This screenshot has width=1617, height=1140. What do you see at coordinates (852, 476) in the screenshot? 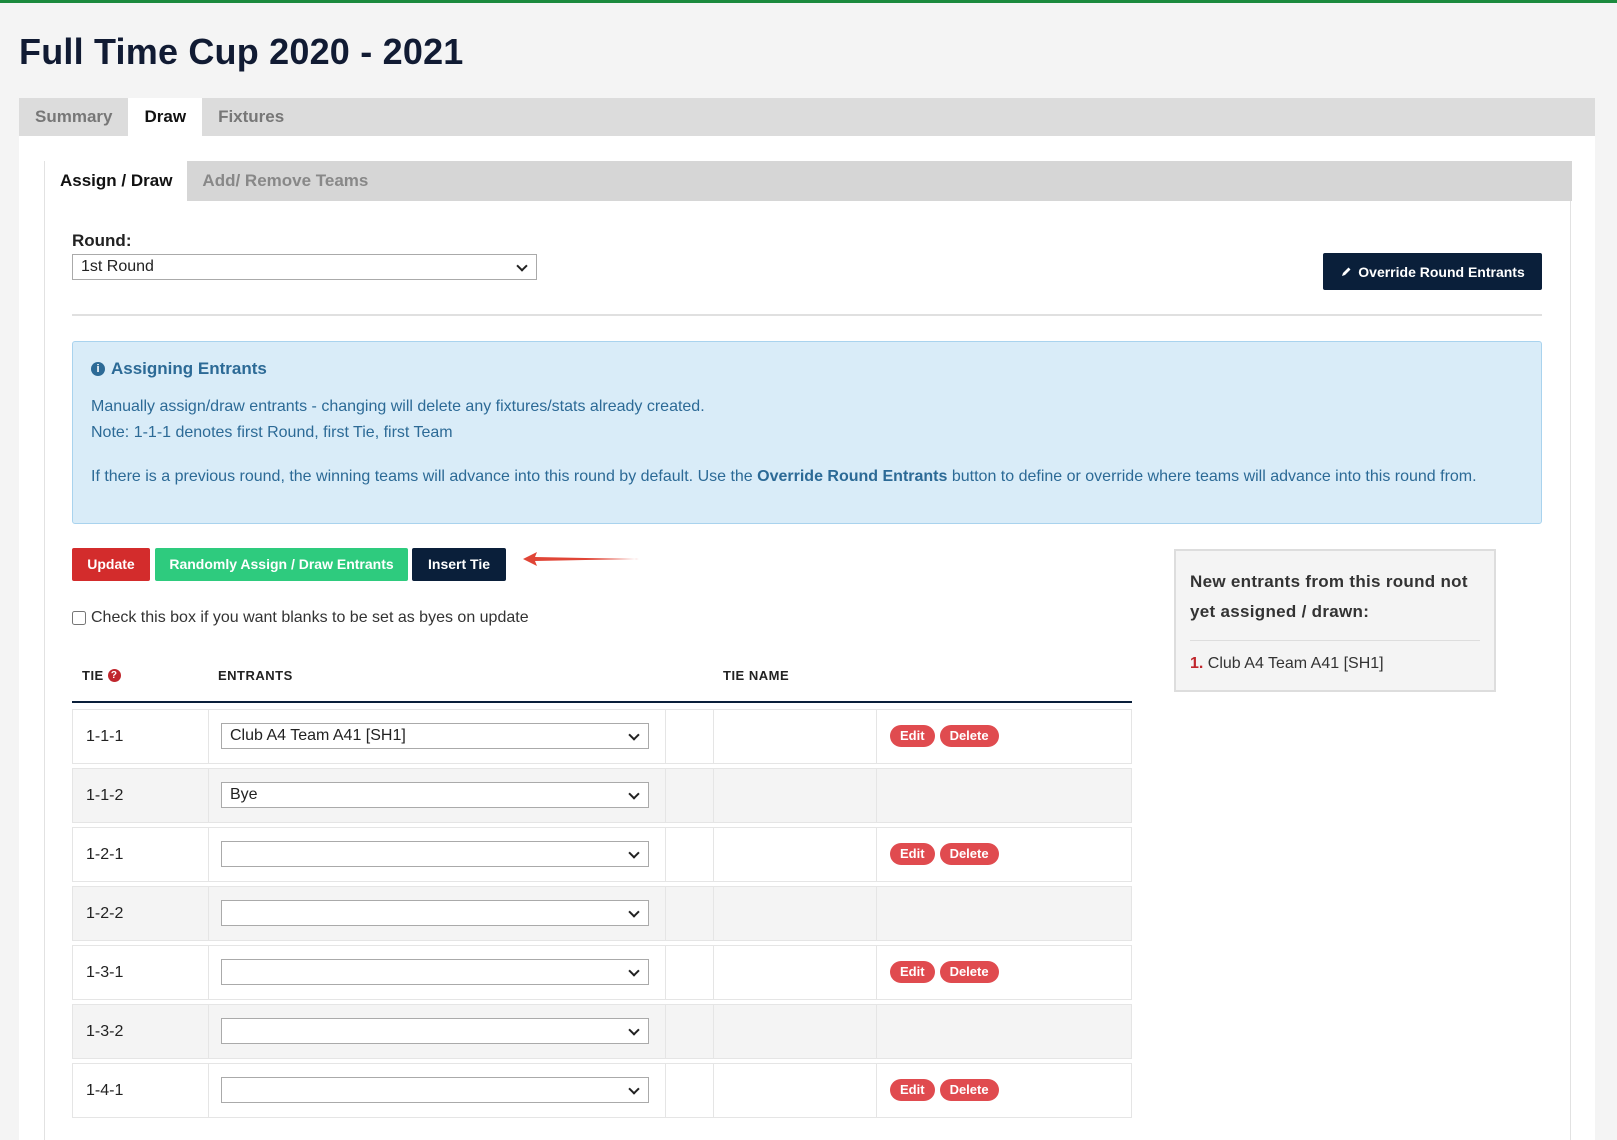
I see `info-line-3-bold: Override Round Entrants` at bounding box center [852, 476].